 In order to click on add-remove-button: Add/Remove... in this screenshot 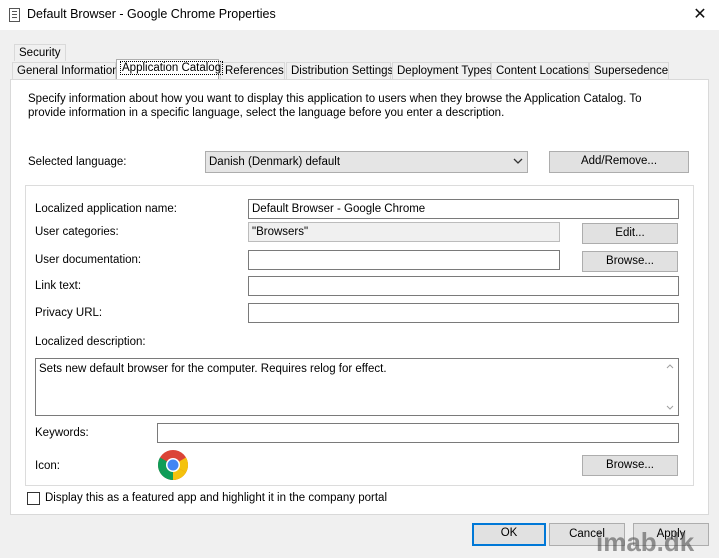, I will do `click(619, 162)`.